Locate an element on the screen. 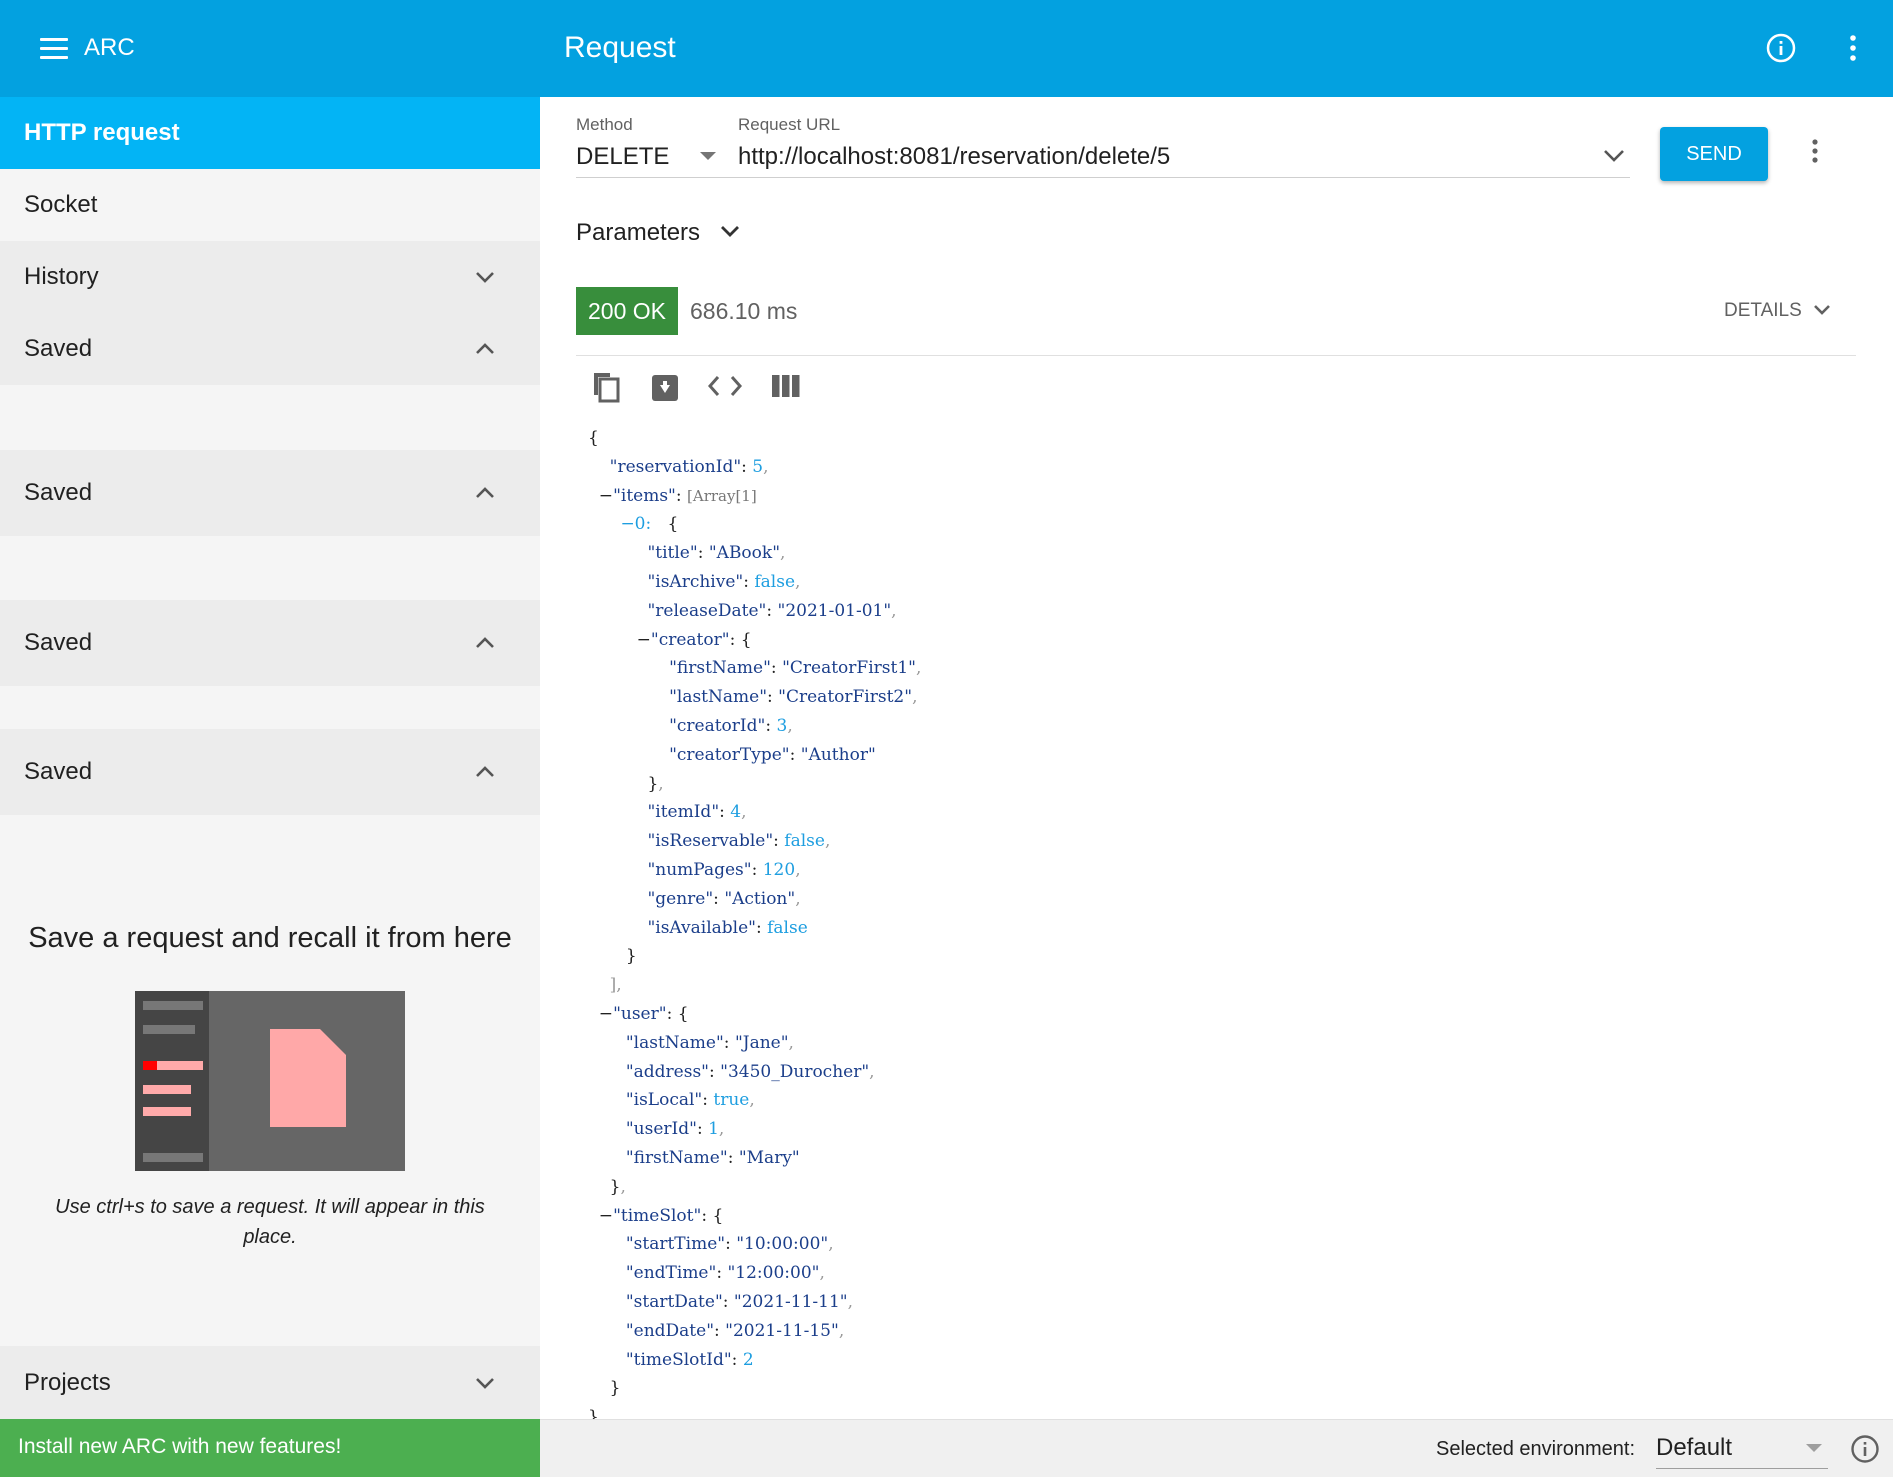  code-icon is located at coordinates (725, 386).